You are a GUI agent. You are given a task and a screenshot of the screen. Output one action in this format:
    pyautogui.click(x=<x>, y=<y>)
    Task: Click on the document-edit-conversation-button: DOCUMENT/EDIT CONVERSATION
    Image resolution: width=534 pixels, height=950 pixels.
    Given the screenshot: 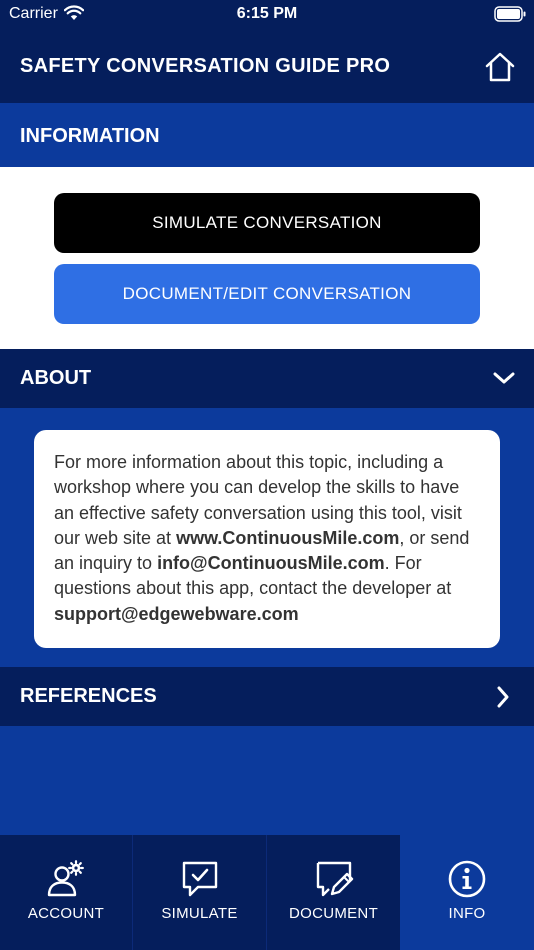 What is the action you would take?
    pyautogui.click(x=267, y=294)
    